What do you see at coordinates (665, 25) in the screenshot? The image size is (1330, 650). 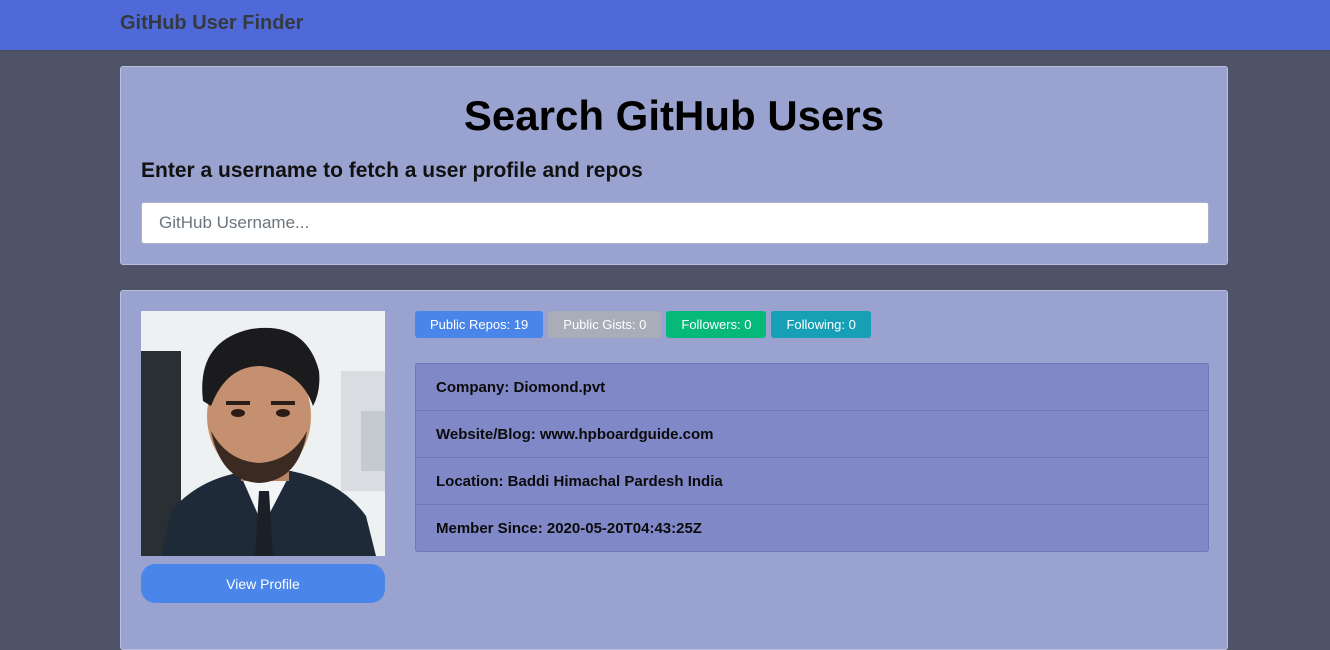 I see `navbar: GitHub User Finder` at bounding box center [665, 25].